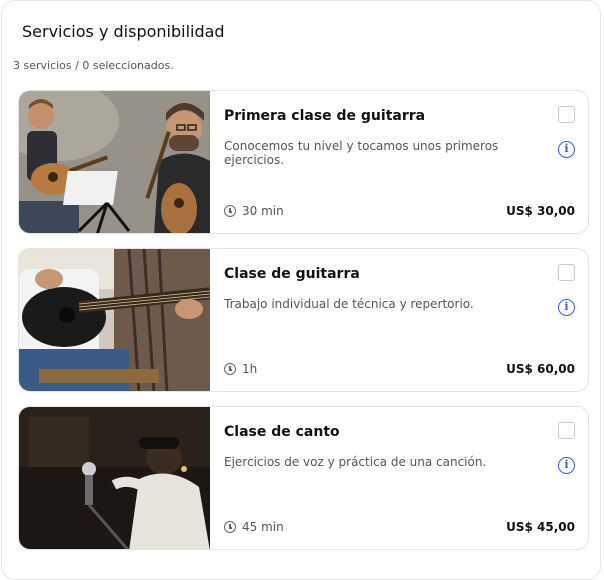  I want to click on duration-label: 1h, so click(250, 369).